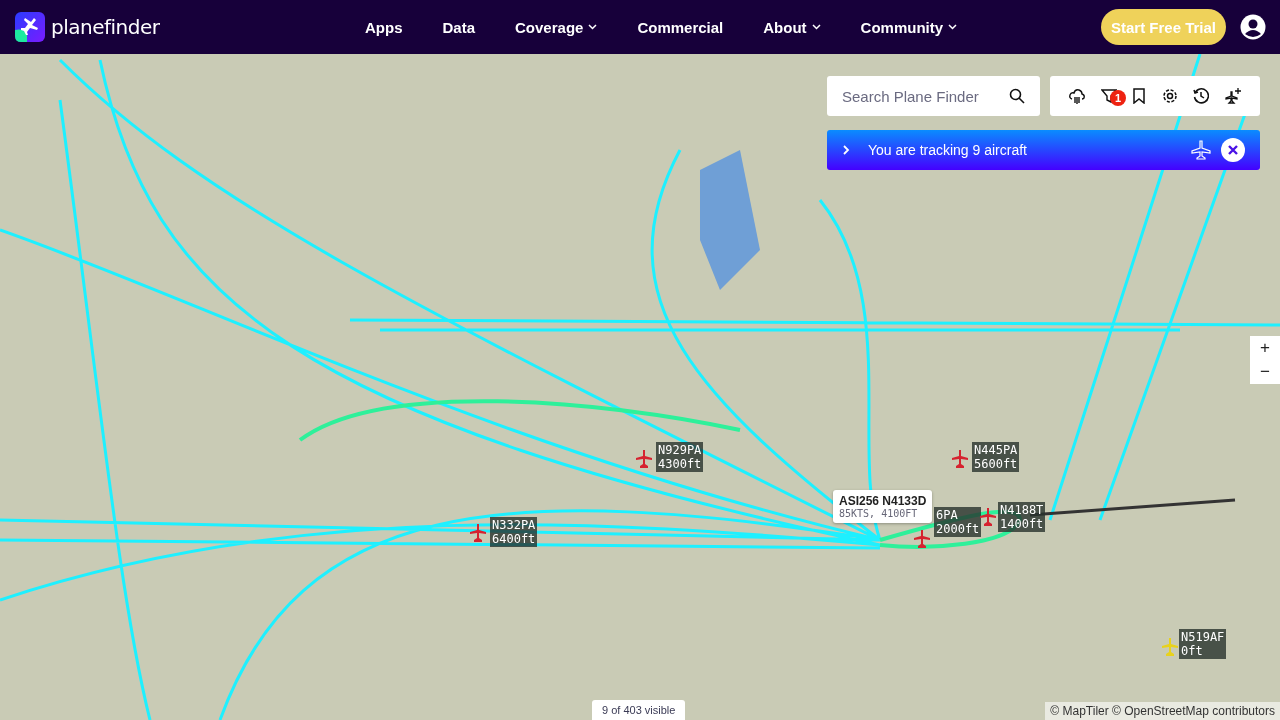 Image resolution: width=1280 pixels, height=720 pixels. Describe the element at coordinates (1043, 150) in the screenshot. I see `tracking-banner: You are tracking 9 aircraft` at that location.